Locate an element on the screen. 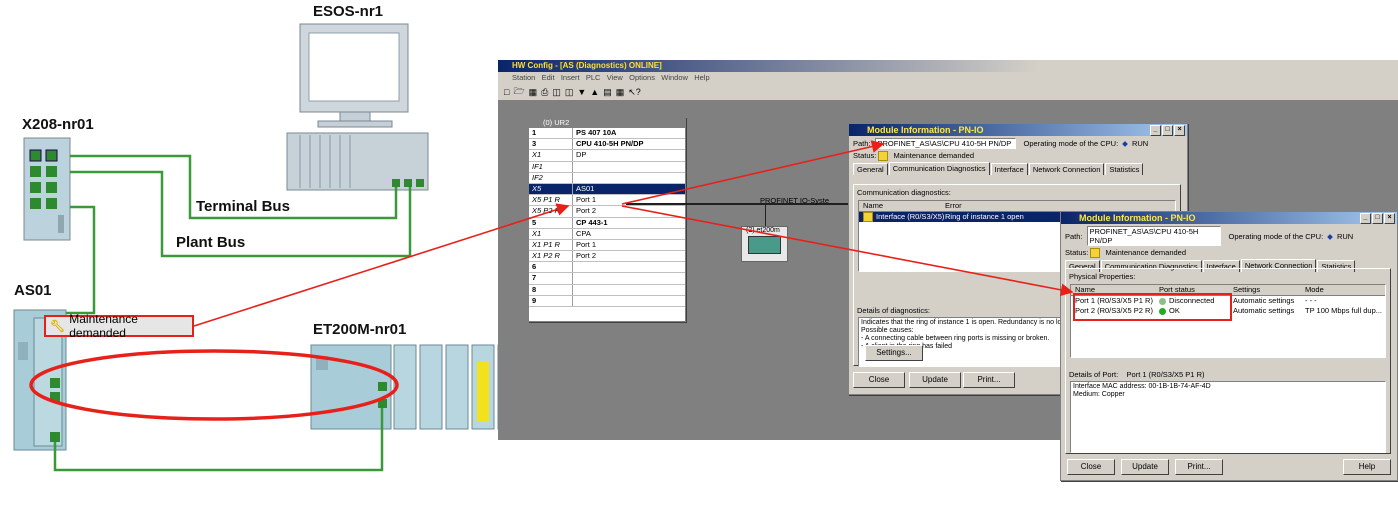 The width and height of the screenshot is (1398, 506). arrow-to-rack is located at coordinates (381, 265).